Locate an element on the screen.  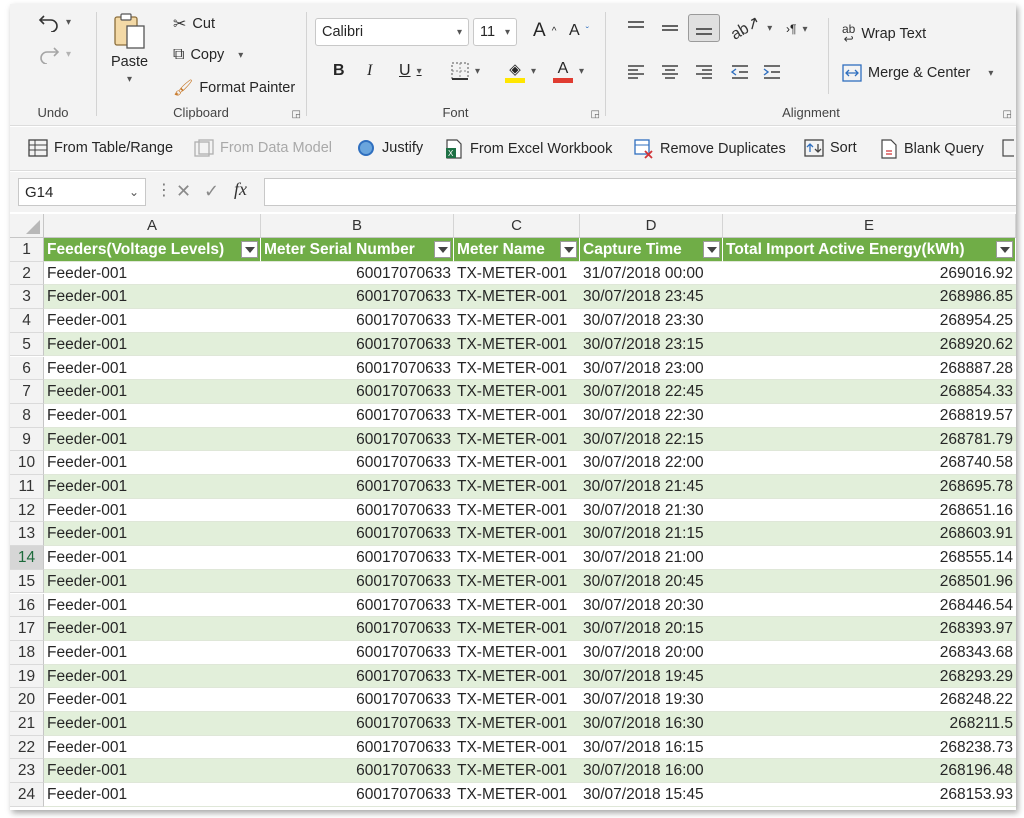
row-number: 21 is located at coordinates (27, 724).